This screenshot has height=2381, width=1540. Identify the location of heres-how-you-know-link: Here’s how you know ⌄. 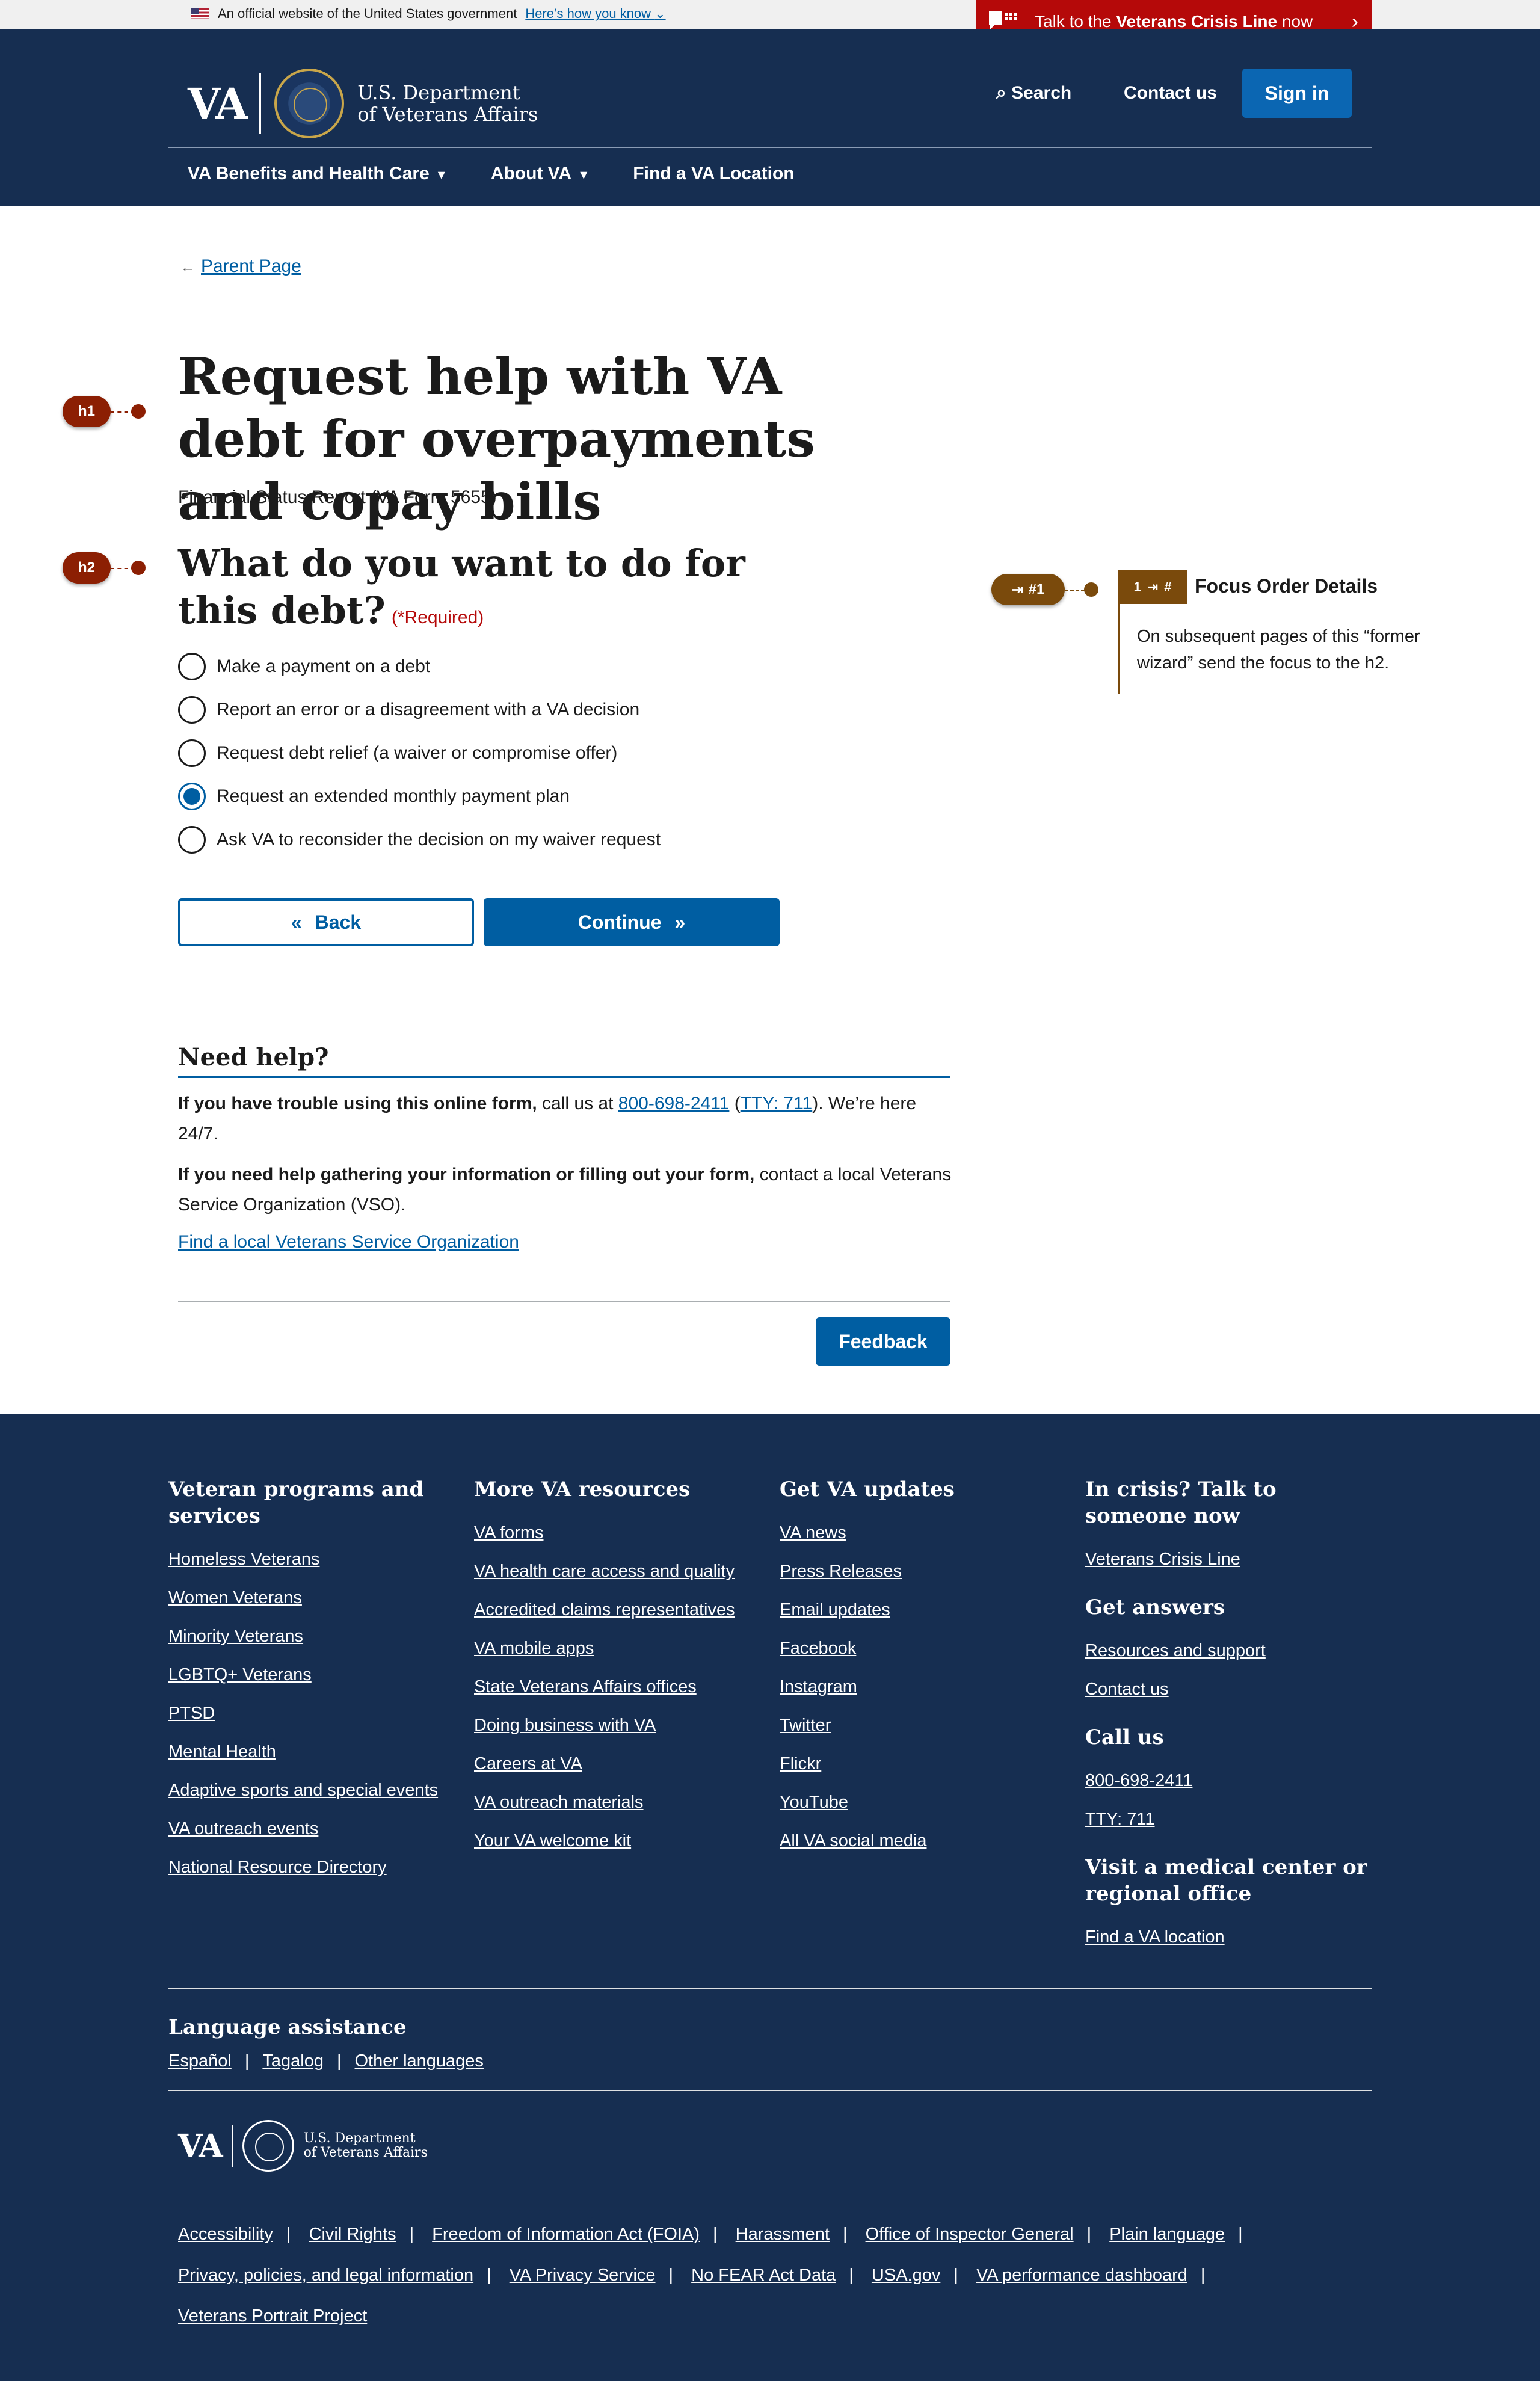
(595, 14).